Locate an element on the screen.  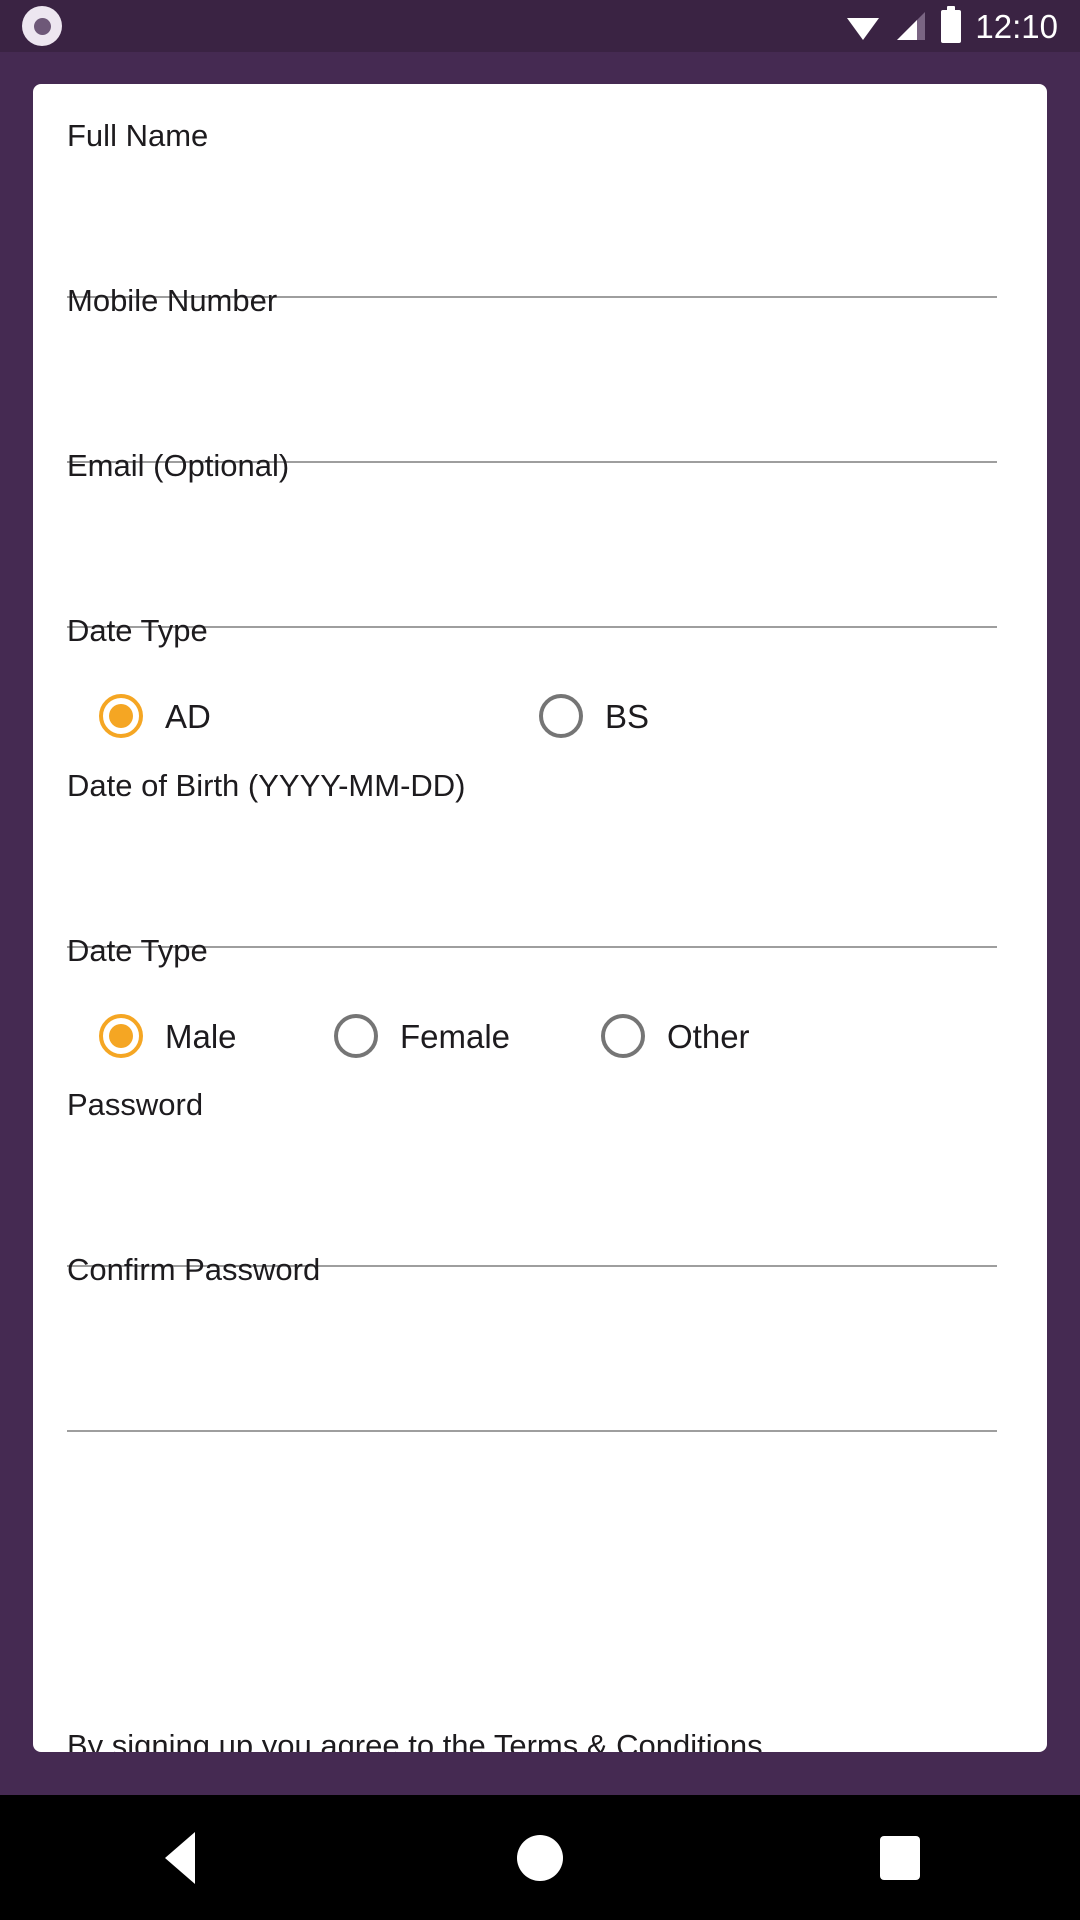
status-bar-left is located at coordinates (42, 26).